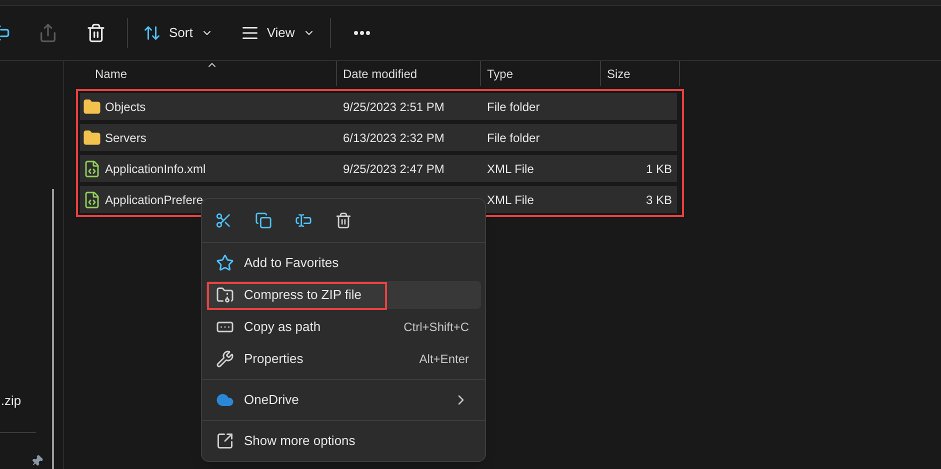  I want to click on zip-folder-icon, so click(225, 295).